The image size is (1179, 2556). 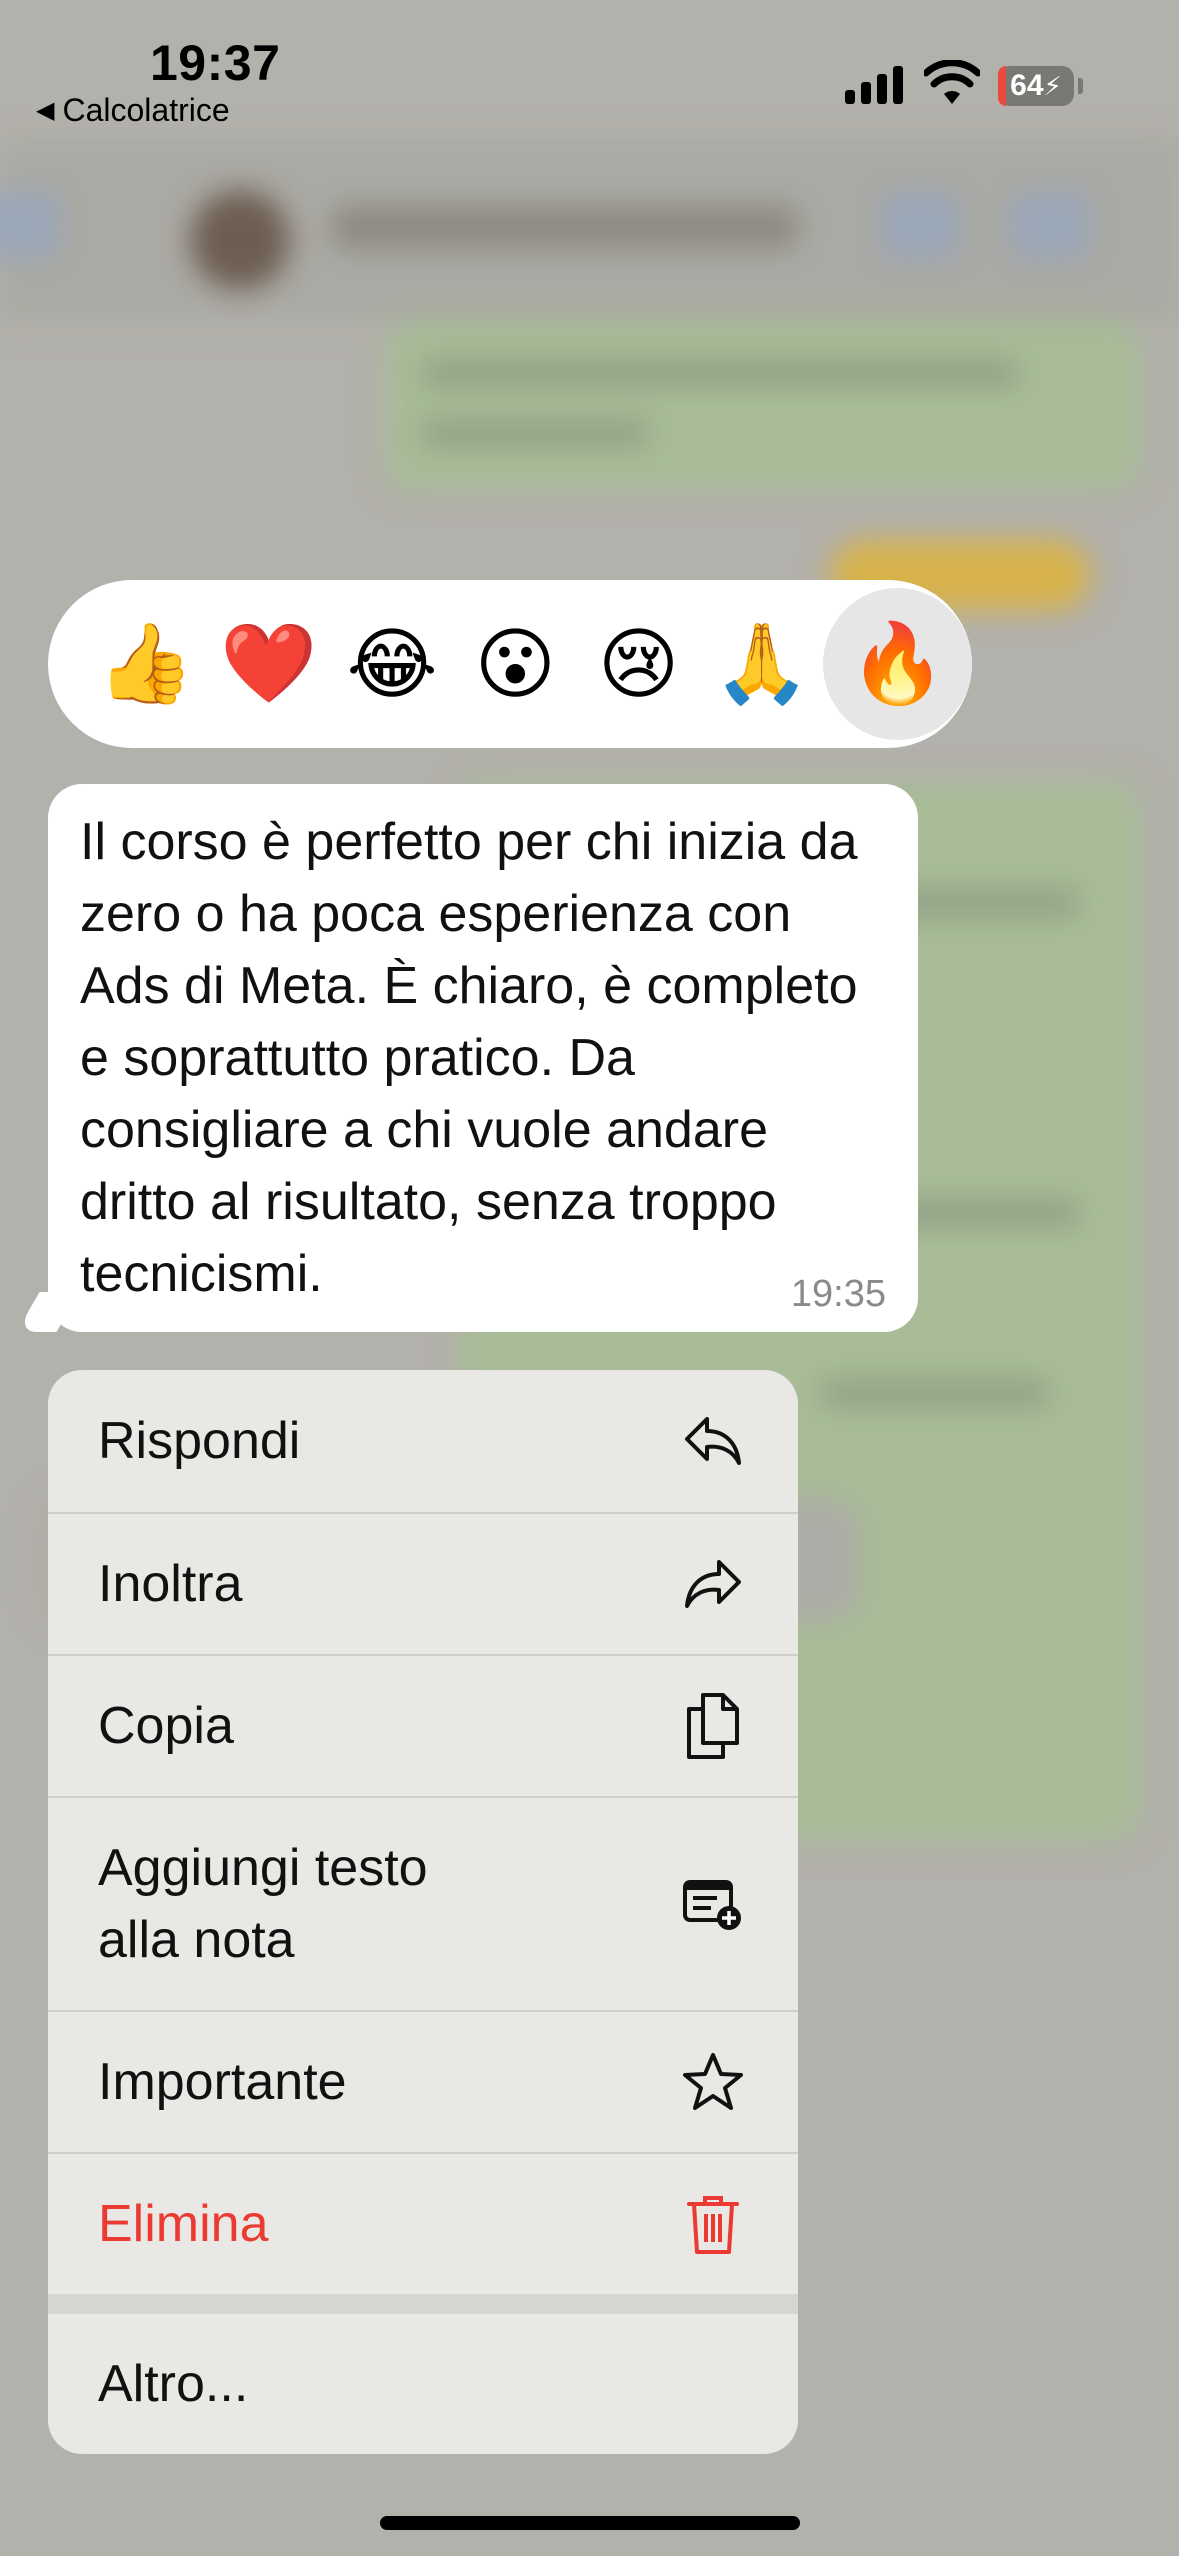 I want to click on reaction-thumbs-up: 👍, so click(x=145, y=664).